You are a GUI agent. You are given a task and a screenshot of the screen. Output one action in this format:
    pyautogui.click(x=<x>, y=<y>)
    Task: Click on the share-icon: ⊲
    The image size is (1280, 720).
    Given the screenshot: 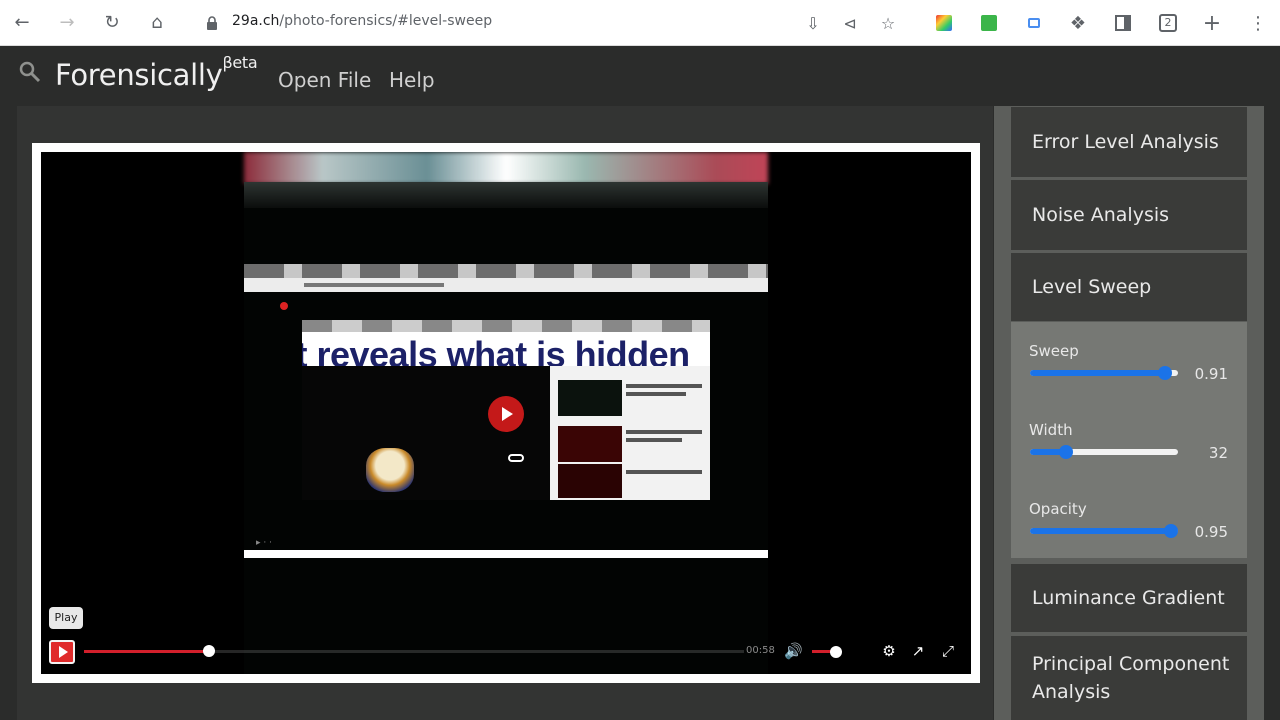 What is the action you would take?
    pyautogui.click(x=850, y=23)
    